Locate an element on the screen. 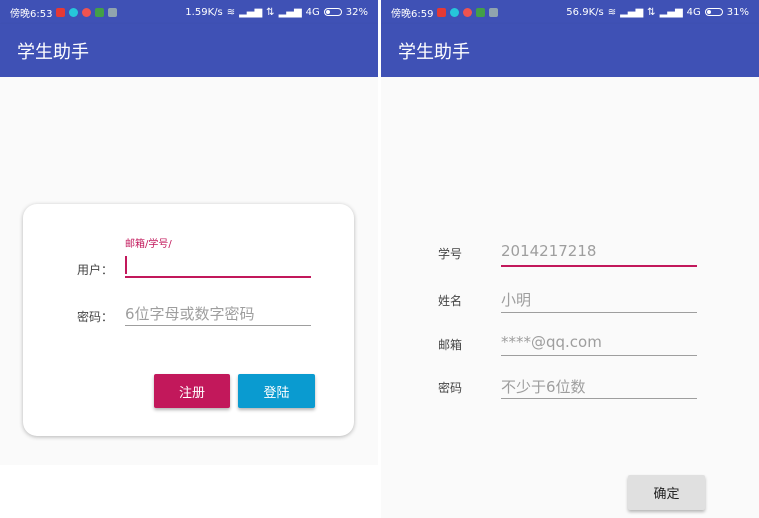  status-time: 傍晚6:53 is located at coordinates (31, 14).